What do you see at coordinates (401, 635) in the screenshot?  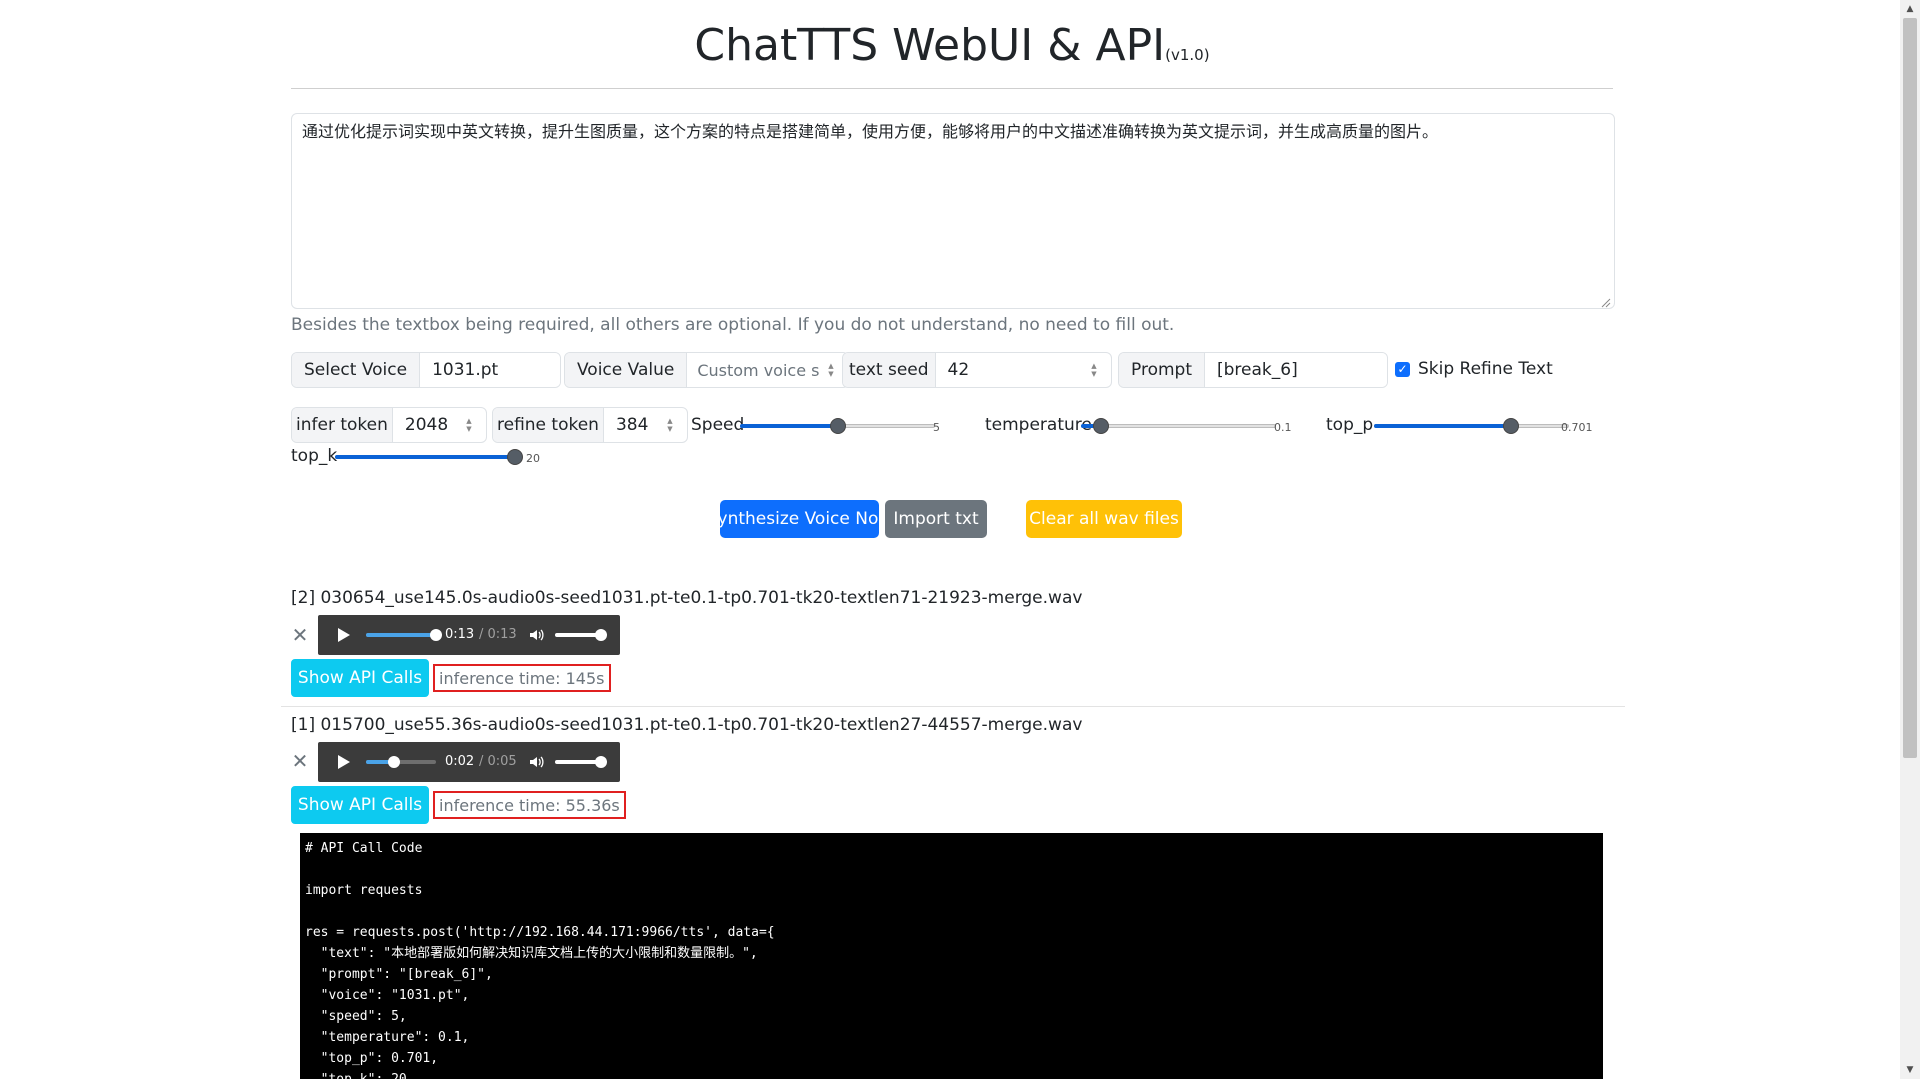 I see `audio-progress-fill` at bounding box center [401, 635].